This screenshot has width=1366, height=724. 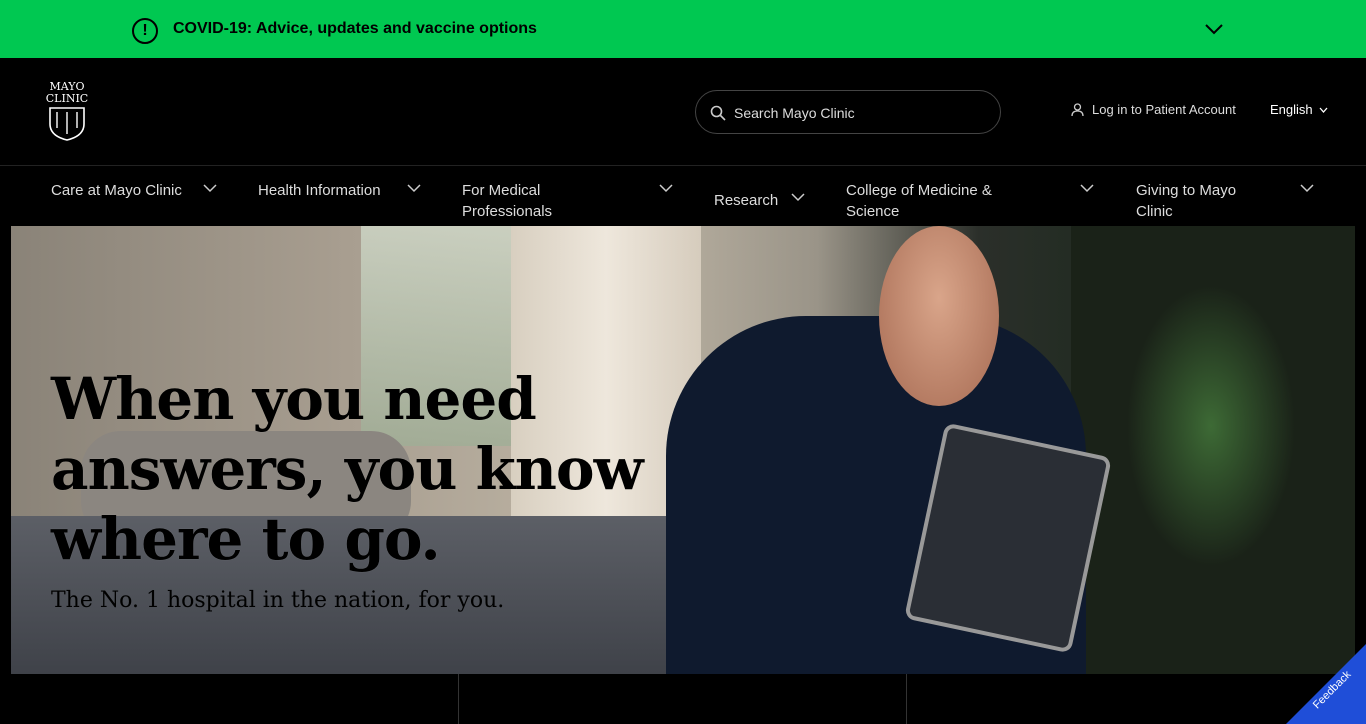 I want to click on language-selector: English, so click(x=1299, y=109).